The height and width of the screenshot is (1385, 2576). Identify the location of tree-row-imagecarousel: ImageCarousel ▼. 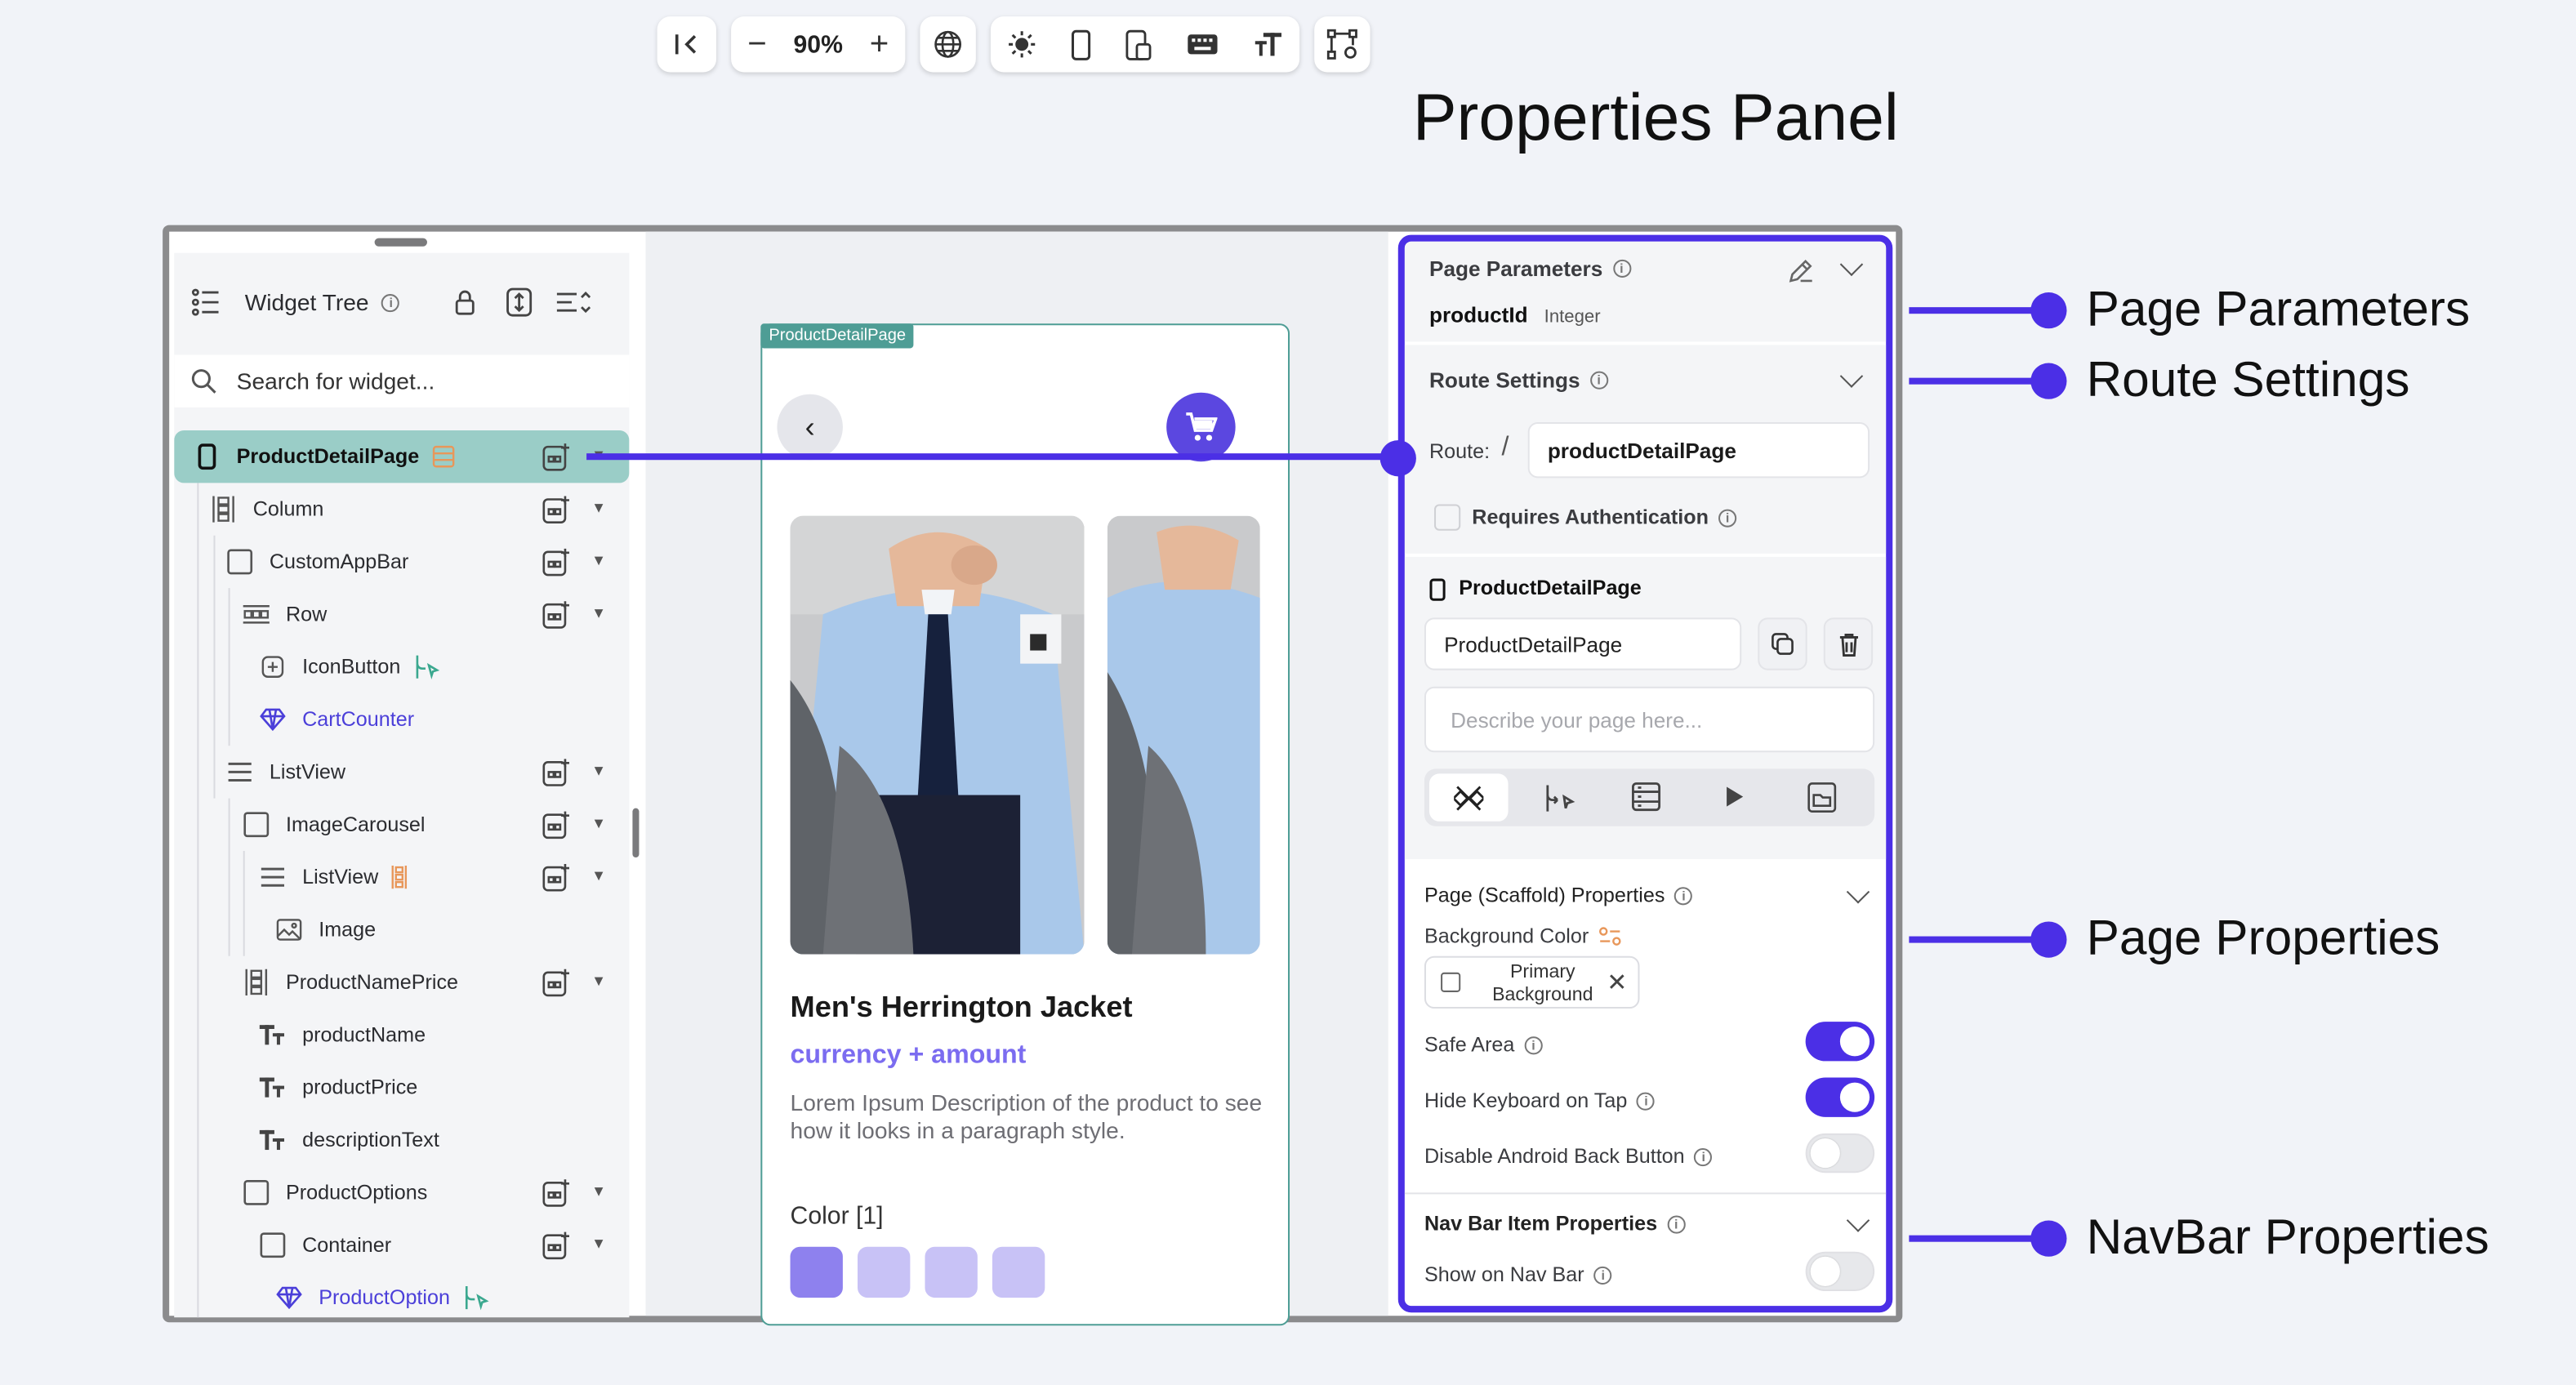
(401, 825).